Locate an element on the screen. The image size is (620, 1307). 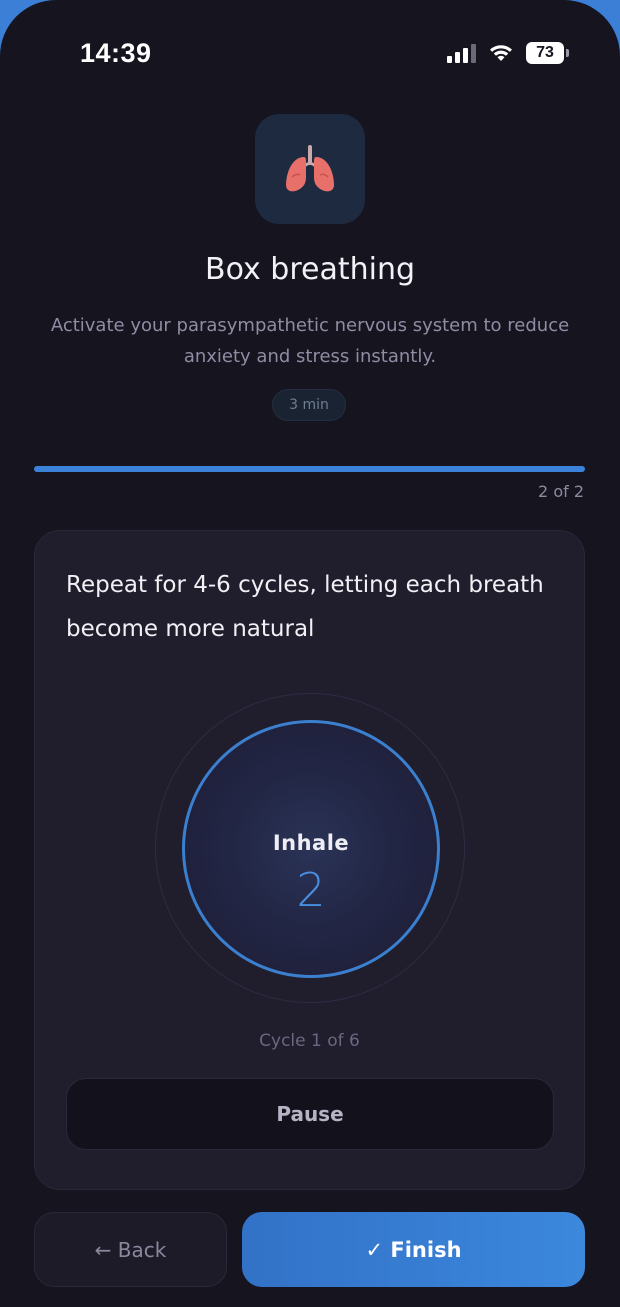
back-button: ← Back is located at coordinates (130, 1249).